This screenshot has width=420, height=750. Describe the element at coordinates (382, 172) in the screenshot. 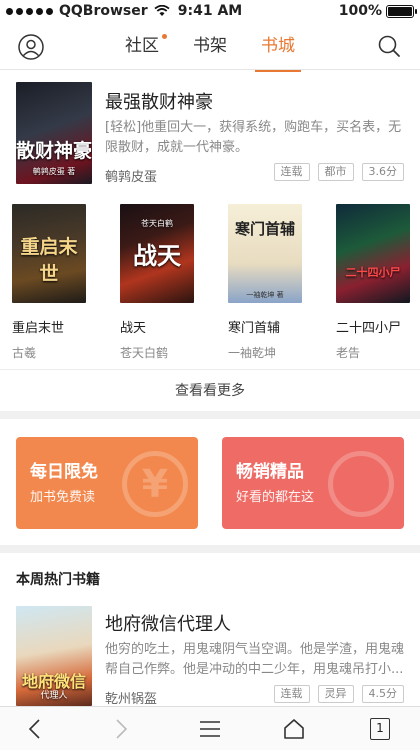

I see `rating-tag: 3.6分` at that location.